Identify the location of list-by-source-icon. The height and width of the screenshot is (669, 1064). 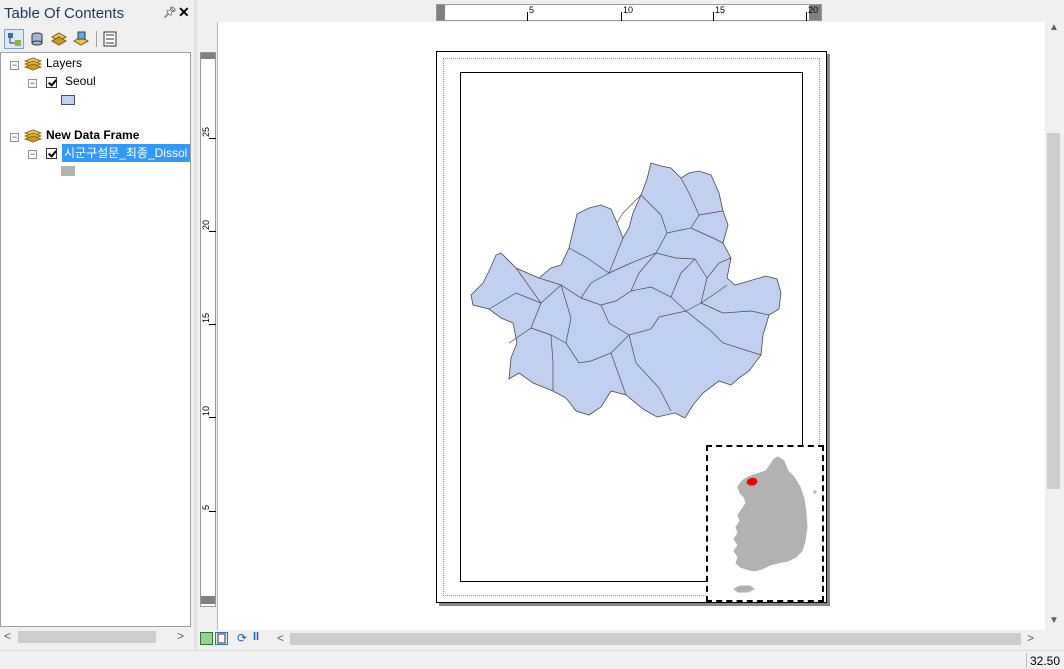
(37, 39).